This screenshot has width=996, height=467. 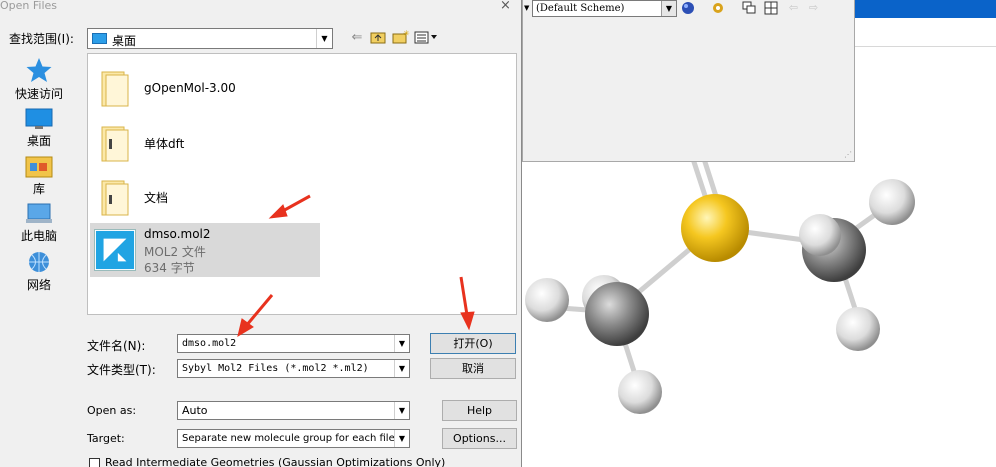 I want to click on list-item-folder: 单体dft, so click(x=205, y=142).